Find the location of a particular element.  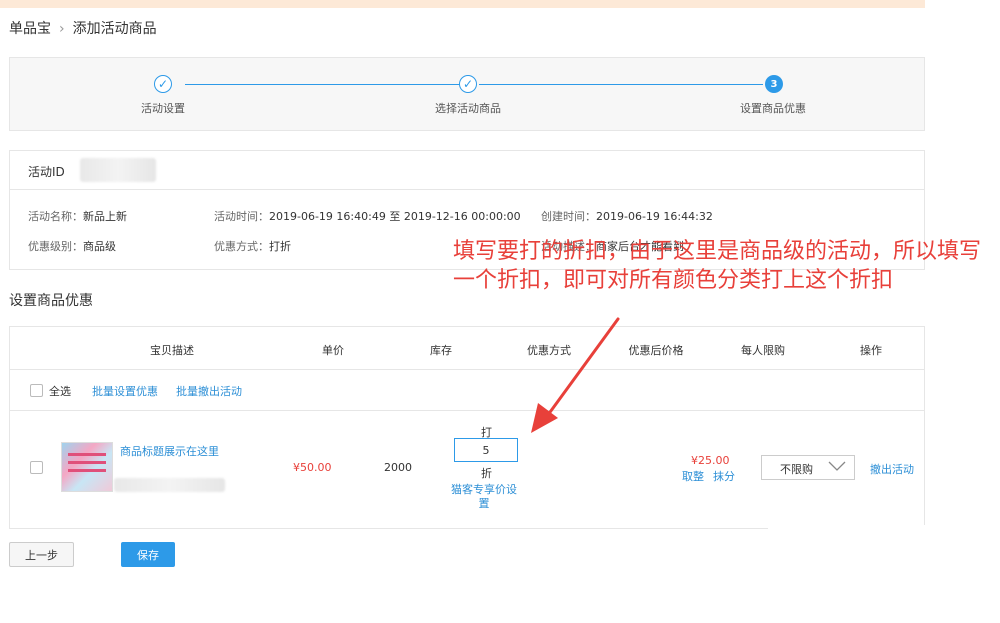

redacted-activity-id is located at coordinates (118, 170).